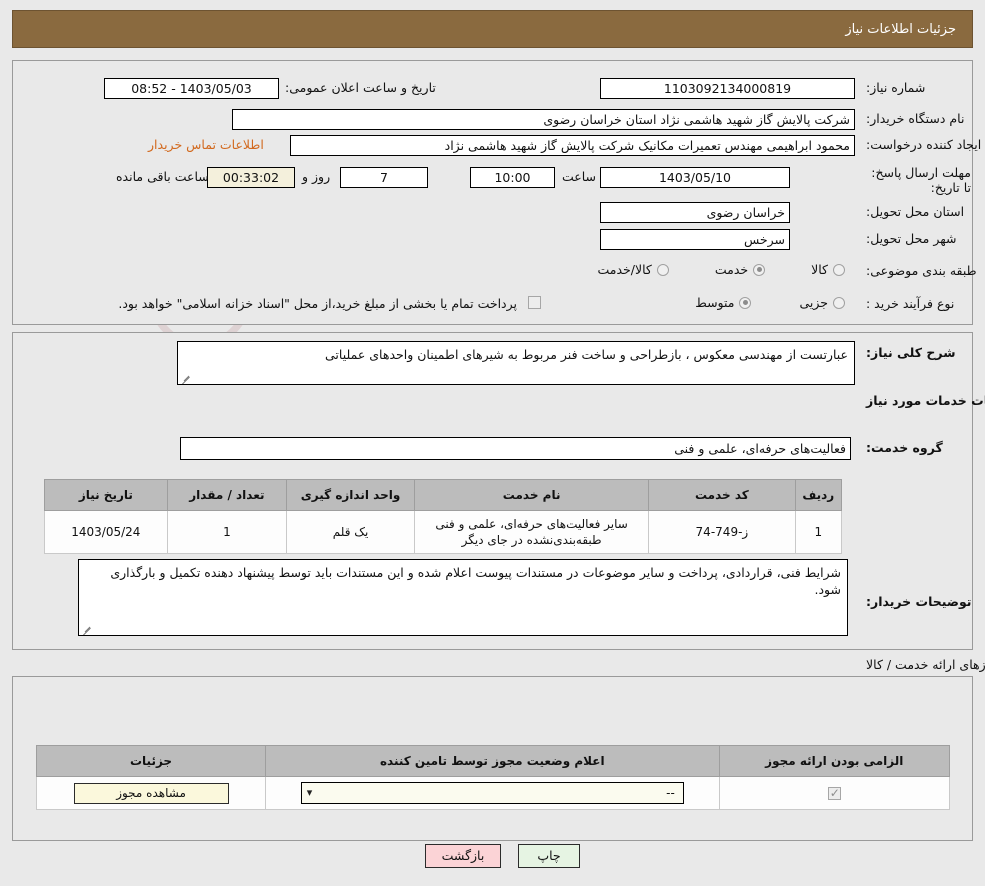 The height and width of the screenshot is (886, 985). I want to click on process-option-jozei: جزیی, so click(822, 302).